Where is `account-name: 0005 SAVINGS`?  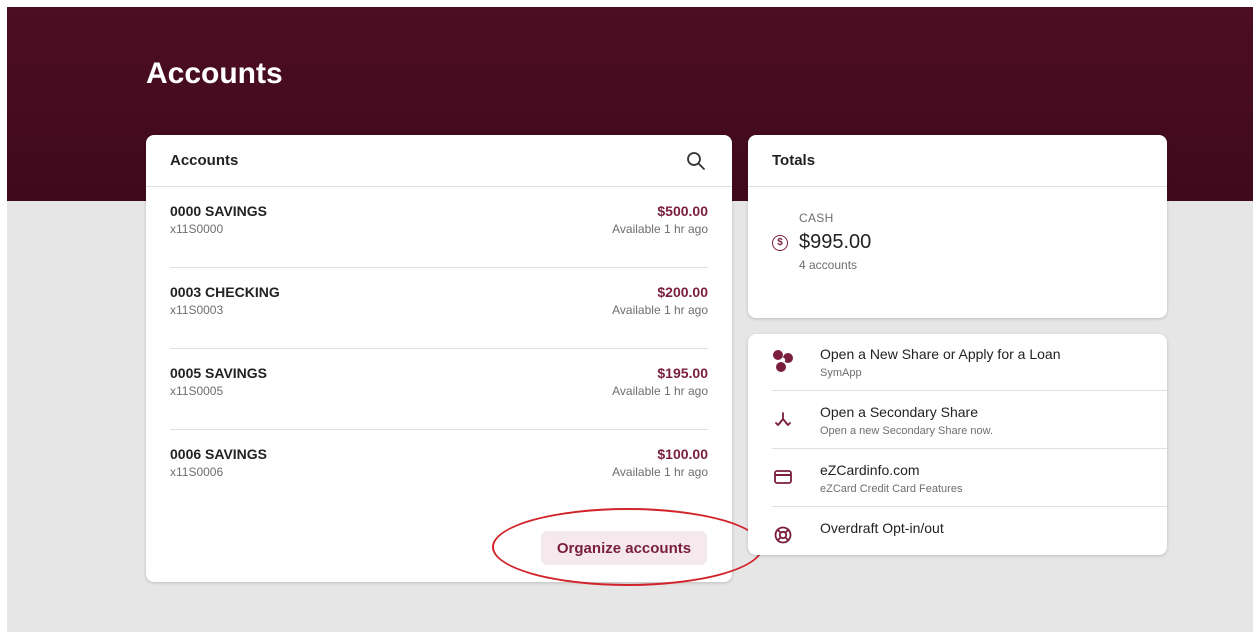
account-name: 0005 SAVINGS is located at coordinates (219, 373).